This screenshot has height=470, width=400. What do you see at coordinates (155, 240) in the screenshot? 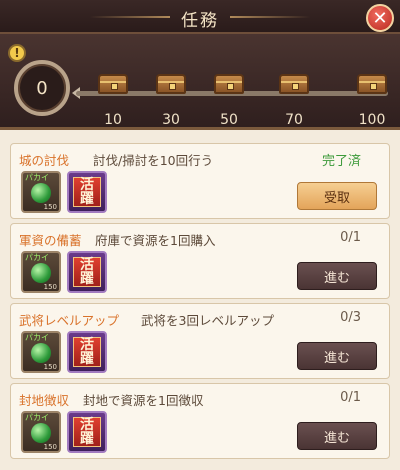
I see `task-description: 府庫で資源を1回購入` at bounding box center [155, 240].